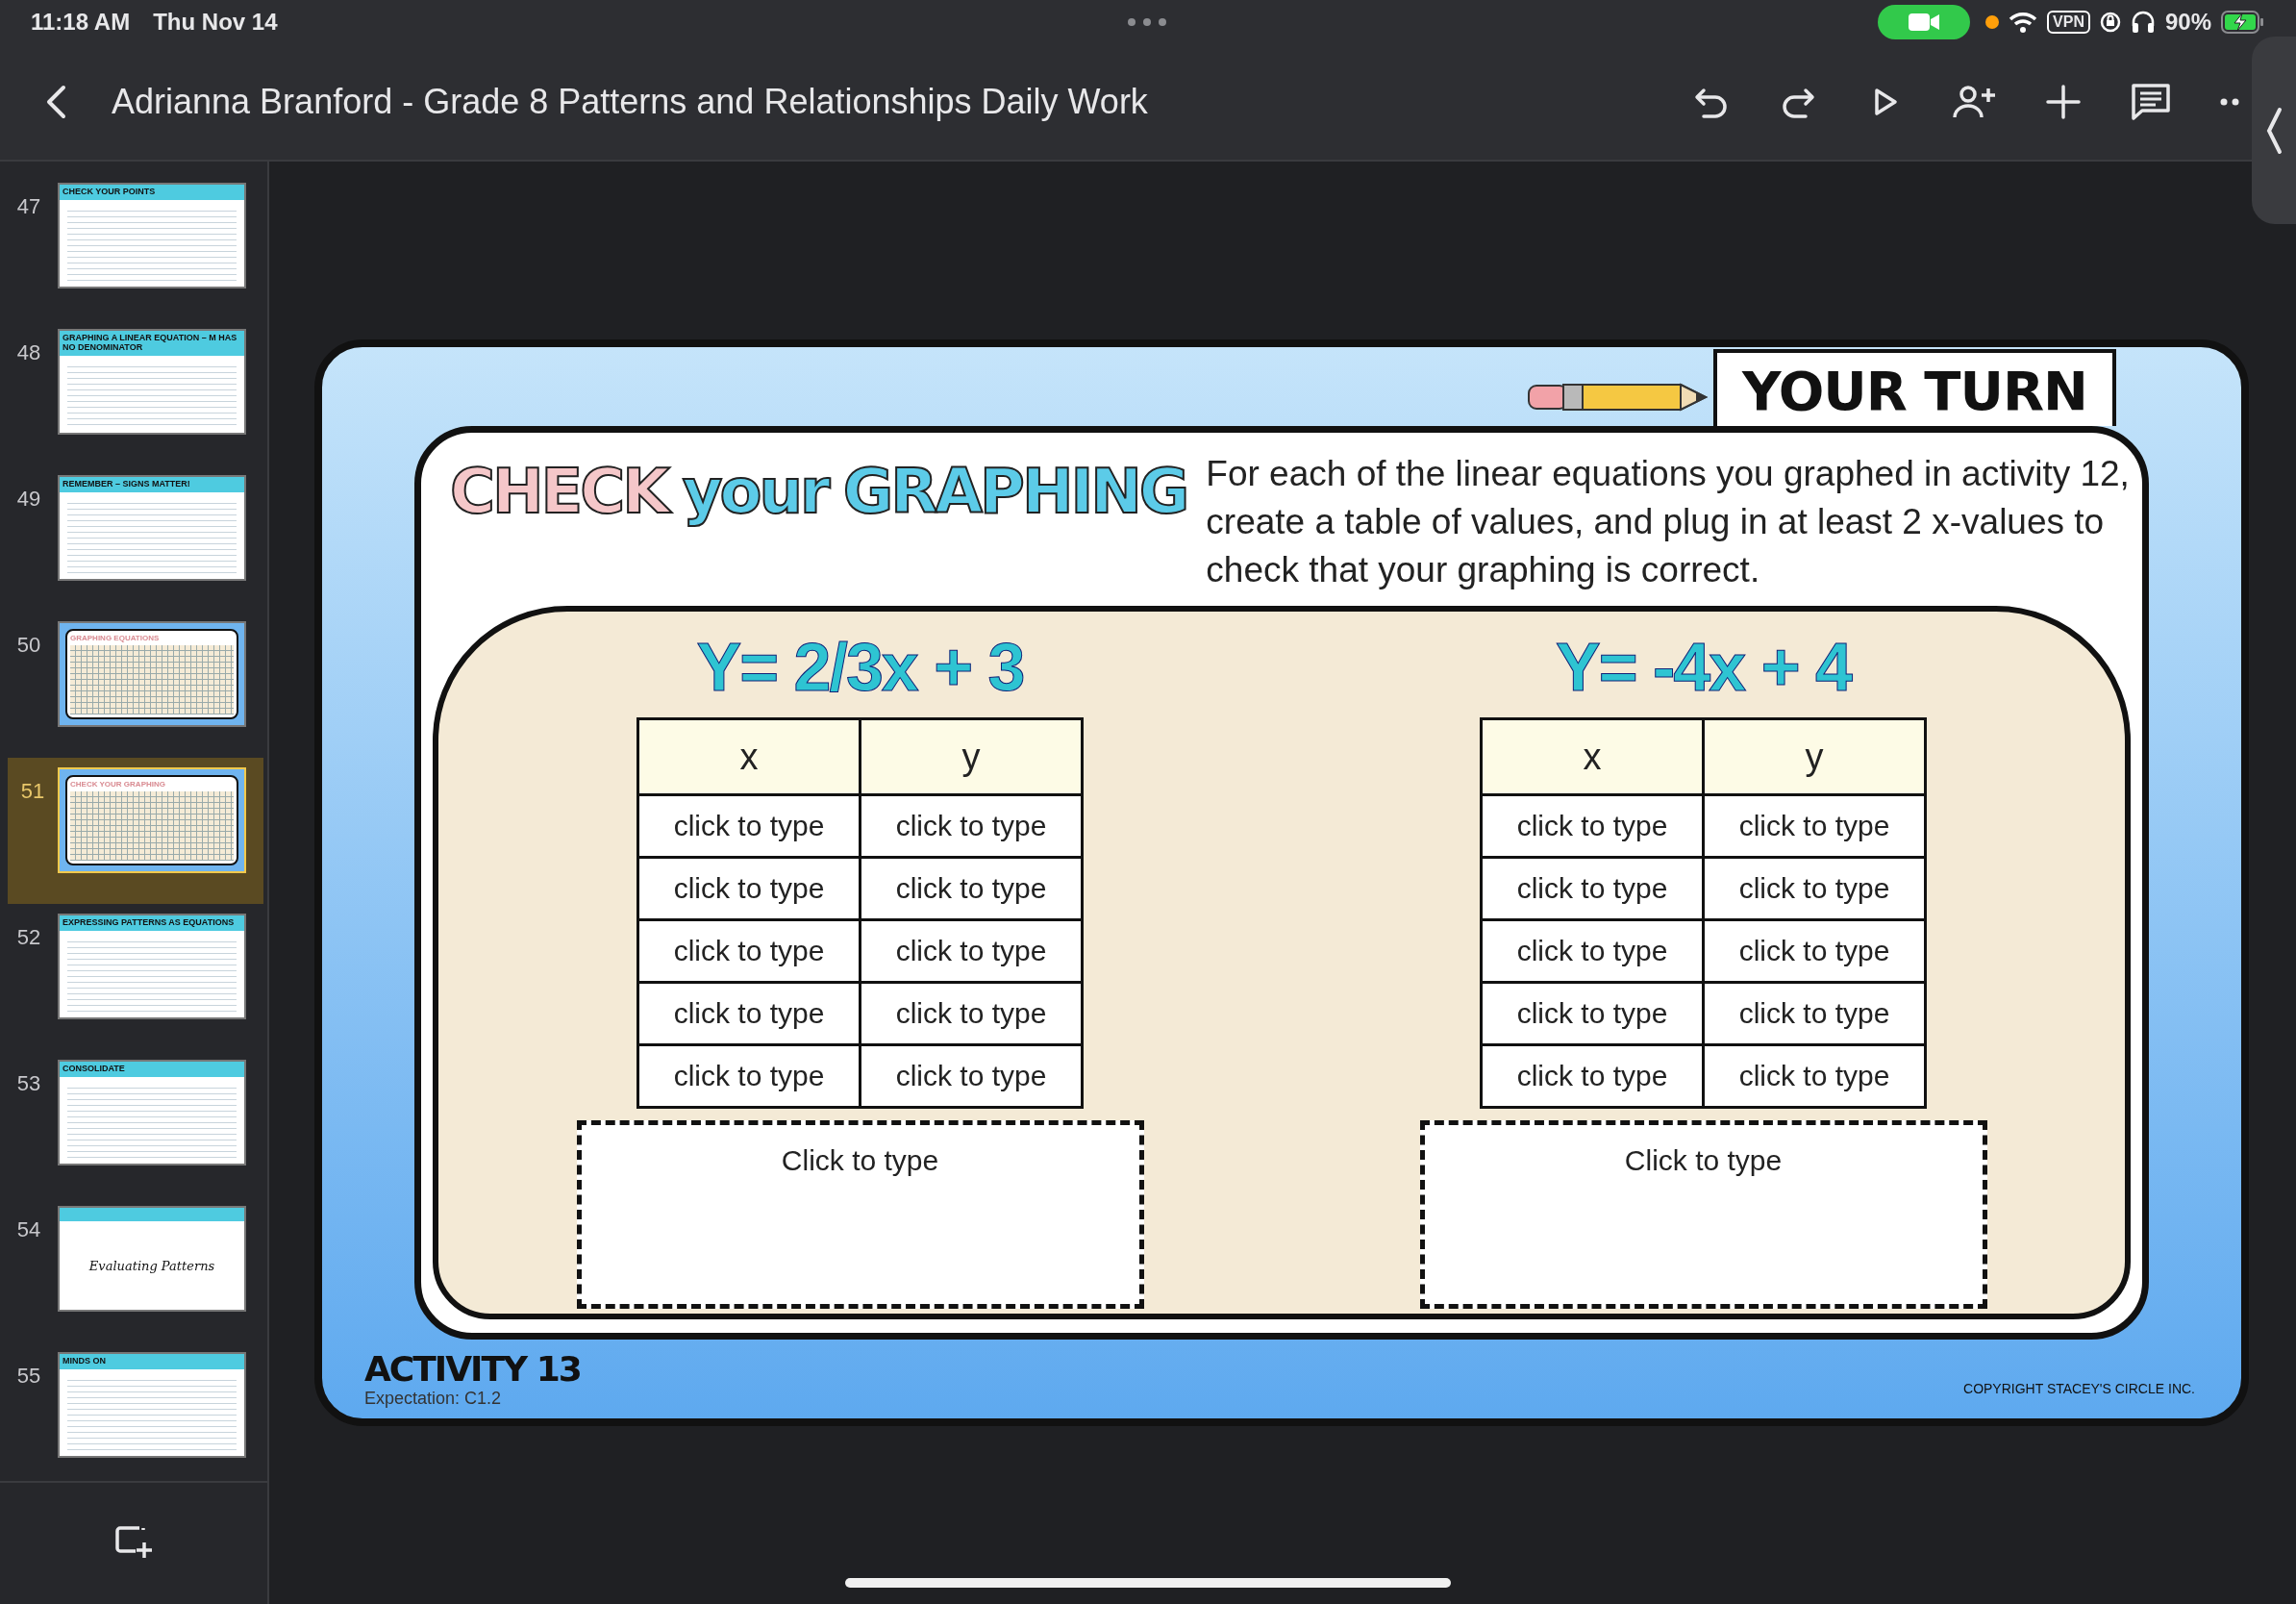 This screenshot has height=1604, width=2296. Describe the element at coordinates (1668, 522) in the screenshot. I see `instructions-text: For each of the linear equations you graphed in activity 12, create a table of values, and plug in at least 2 x-values to check that your graphing is correct.` at that location.